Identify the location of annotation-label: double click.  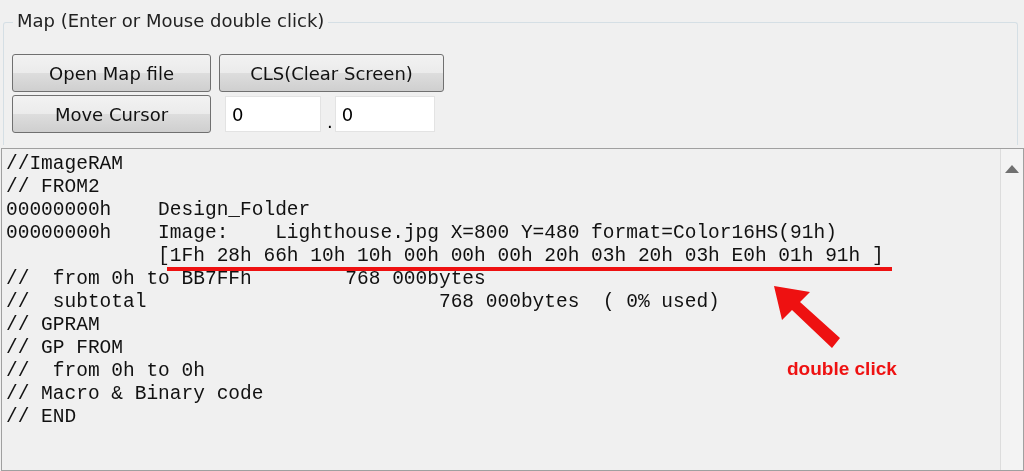
(842, 369).